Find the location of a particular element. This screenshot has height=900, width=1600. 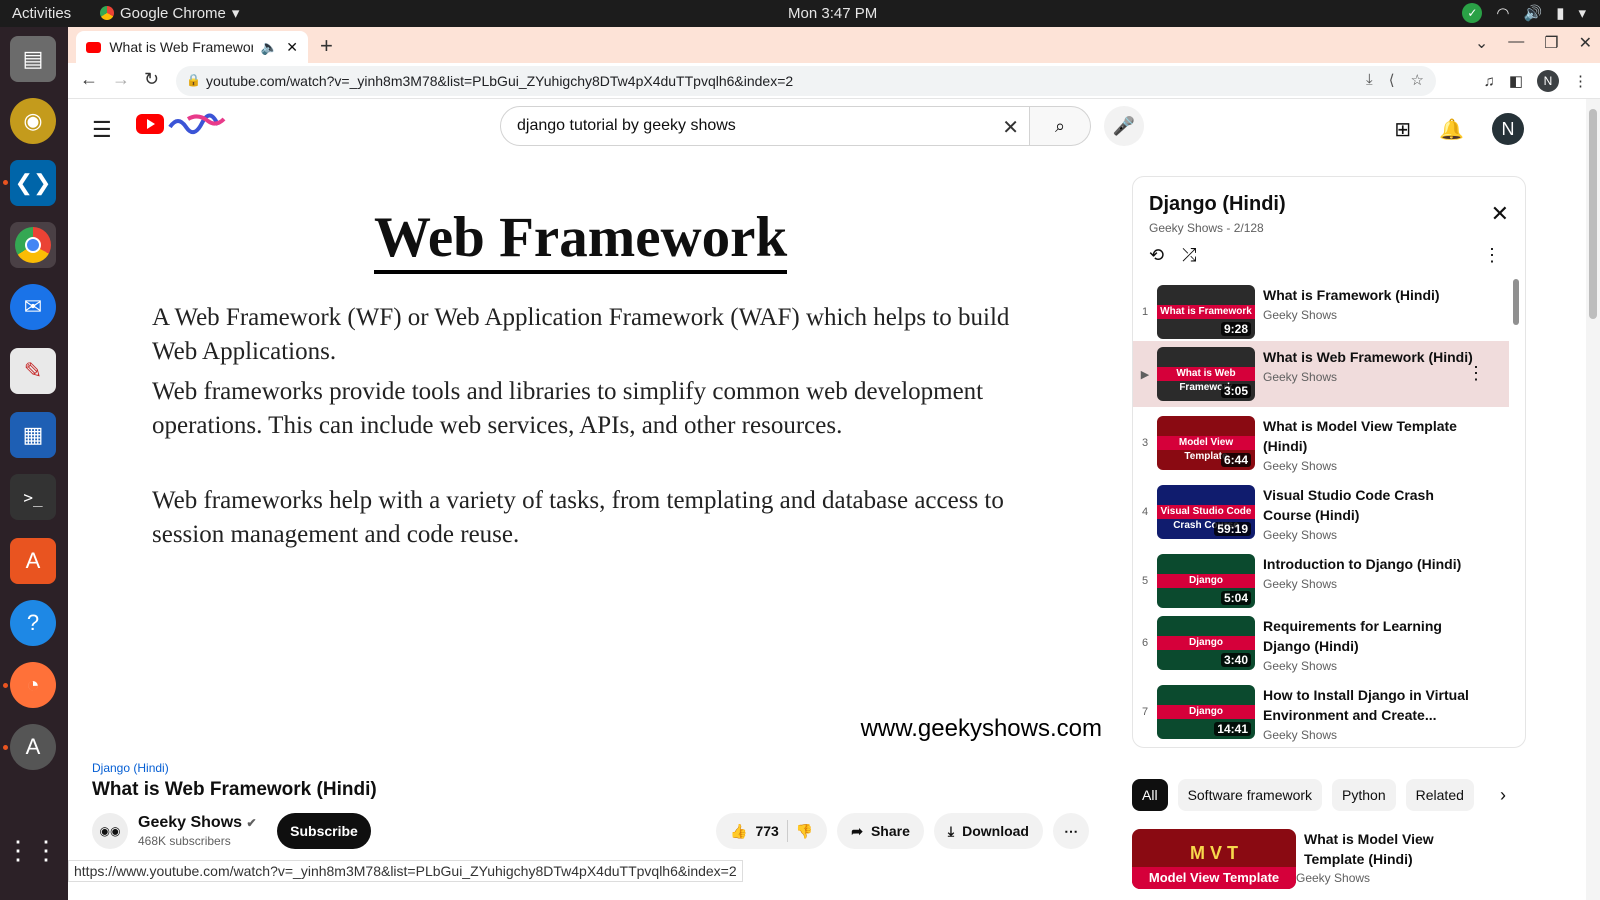

side-panel-icon: ◧ is located at coordinates (1516, 81).